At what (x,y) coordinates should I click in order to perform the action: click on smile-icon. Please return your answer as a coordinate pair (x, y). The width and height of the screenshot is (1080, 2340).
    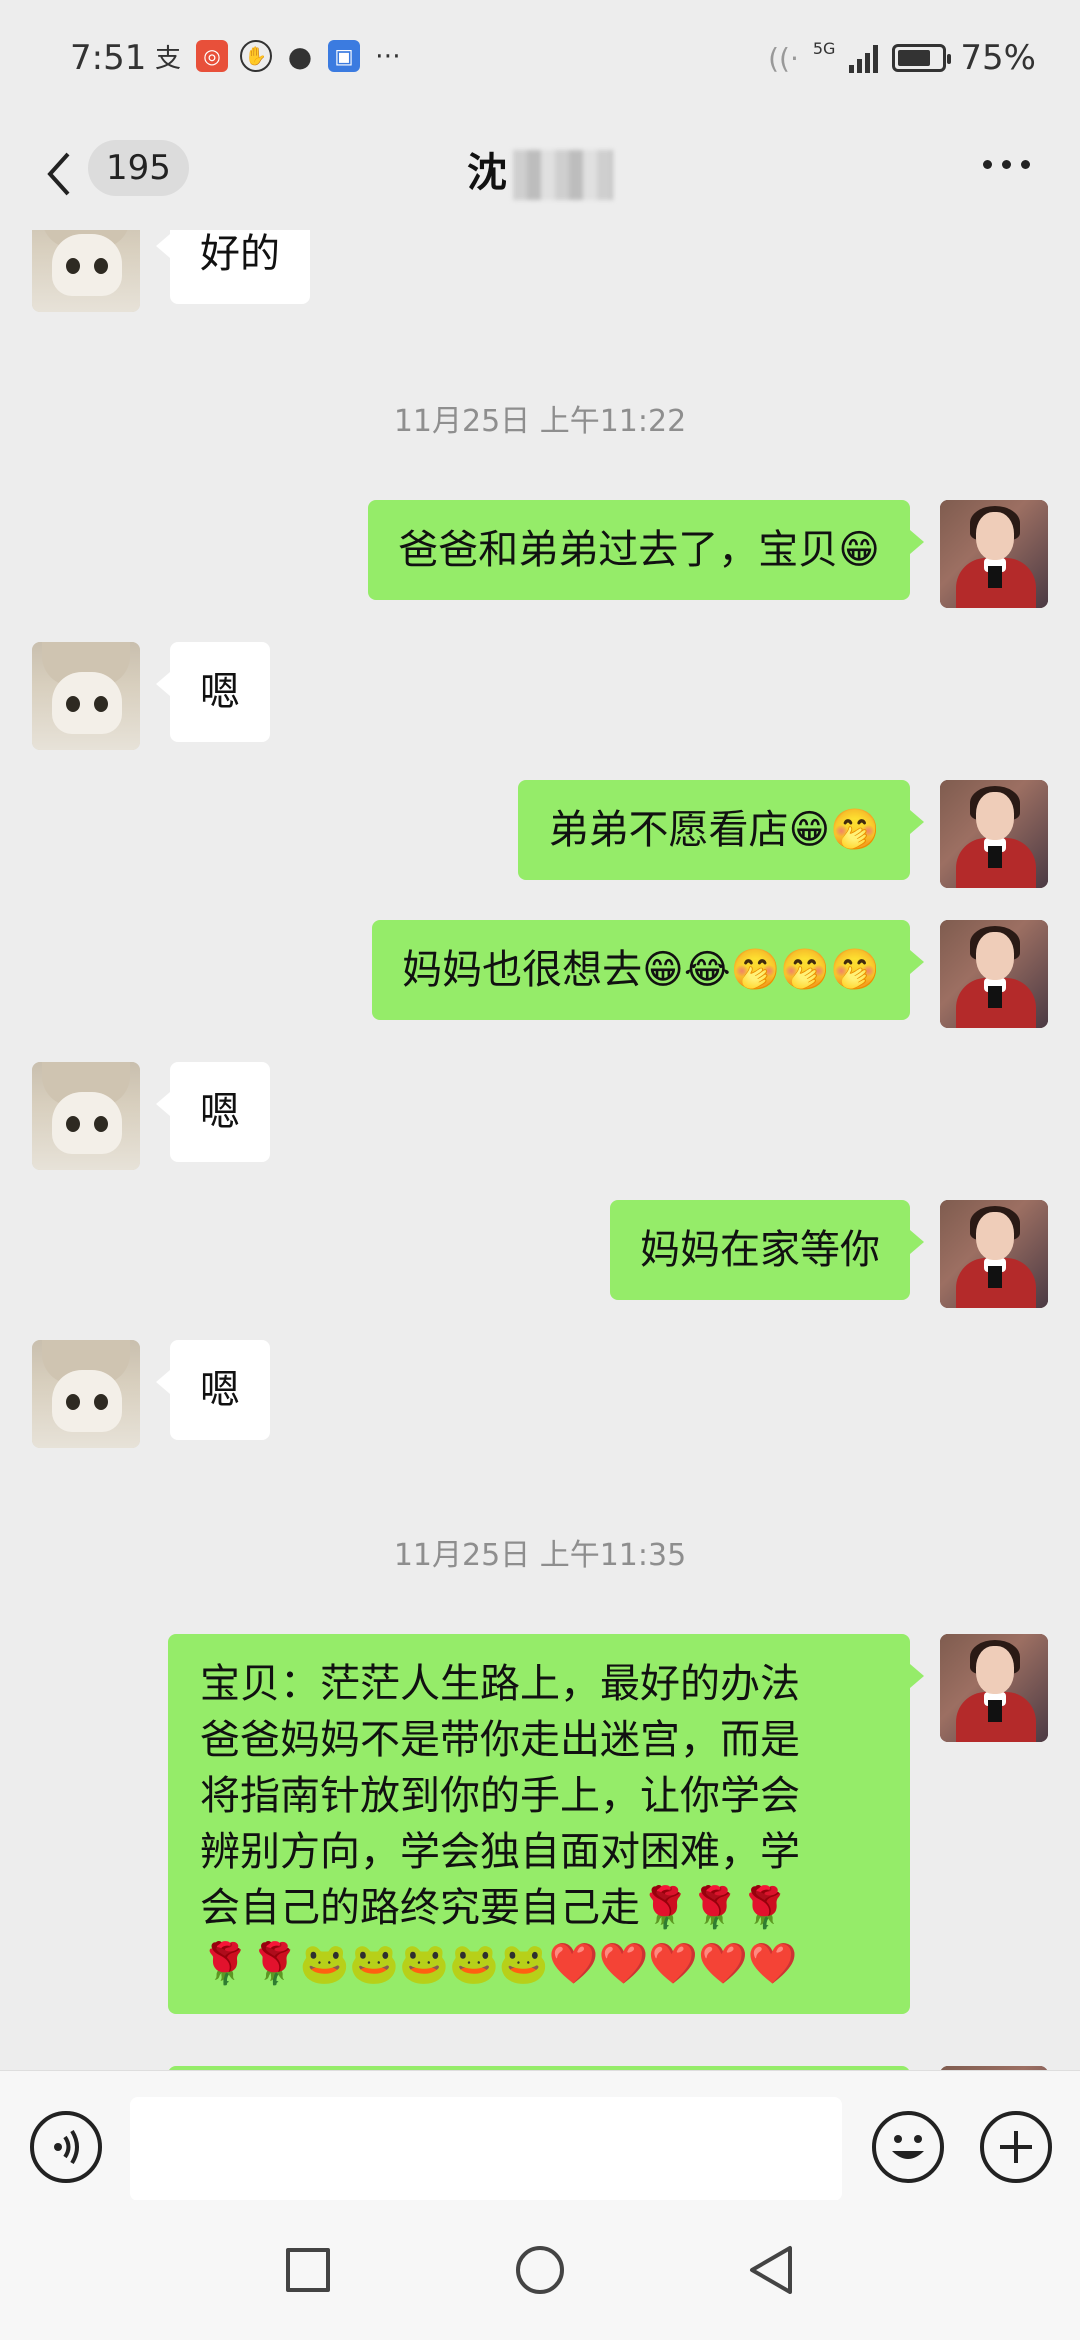
    Looking at the image, I should click on (908, 2147).